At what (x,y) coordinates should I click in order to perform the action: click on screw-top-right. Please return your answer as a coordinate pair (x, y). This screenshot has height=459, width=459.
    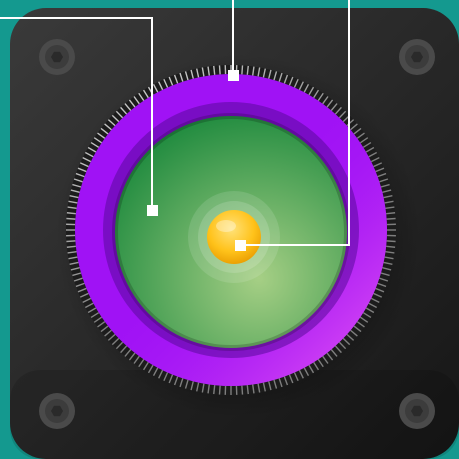
    Looking at the image, I should click on (417, 57).